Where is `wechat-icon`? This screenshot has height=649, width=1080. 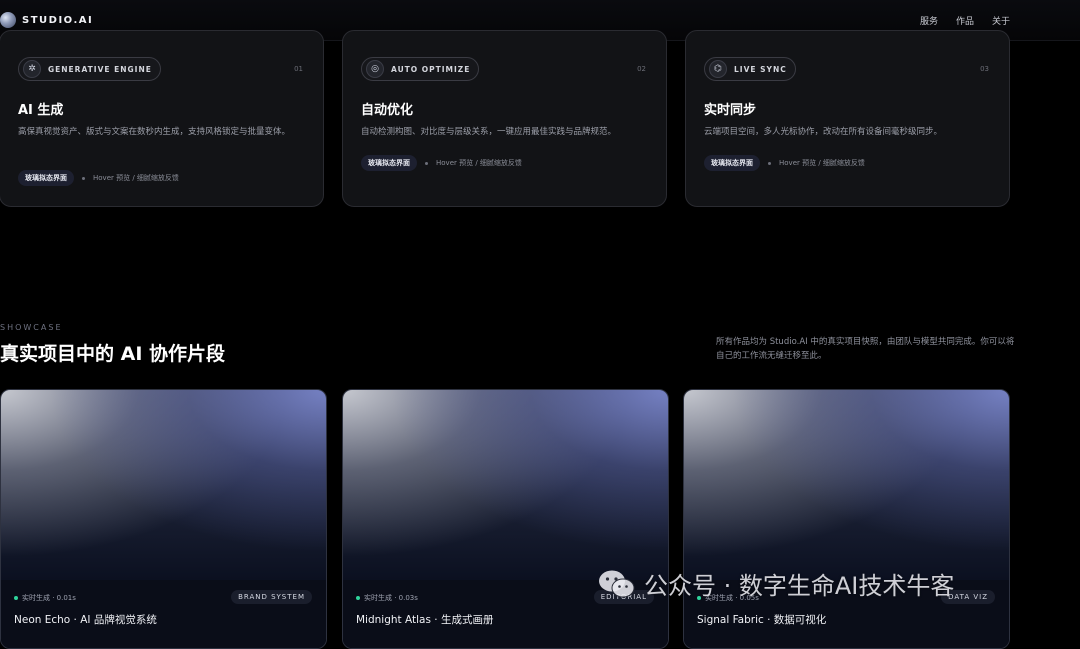 wechat-icon is located at coordinates (617, 583).